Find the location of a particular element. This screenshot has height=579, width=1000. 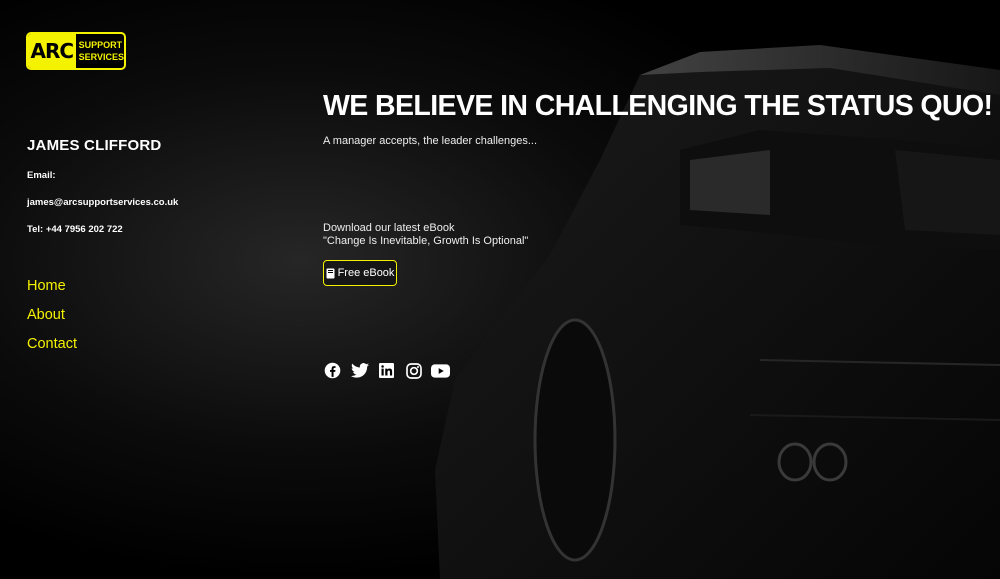

instagram-icon is located at coordinates (413, 370).